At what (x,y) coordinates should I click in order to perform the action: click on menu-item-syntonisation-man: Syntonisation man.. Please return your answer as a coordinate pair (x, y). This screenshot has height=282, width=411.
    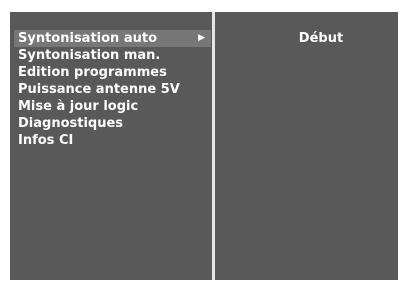
    Looking at the image, I should click on (112, 55).